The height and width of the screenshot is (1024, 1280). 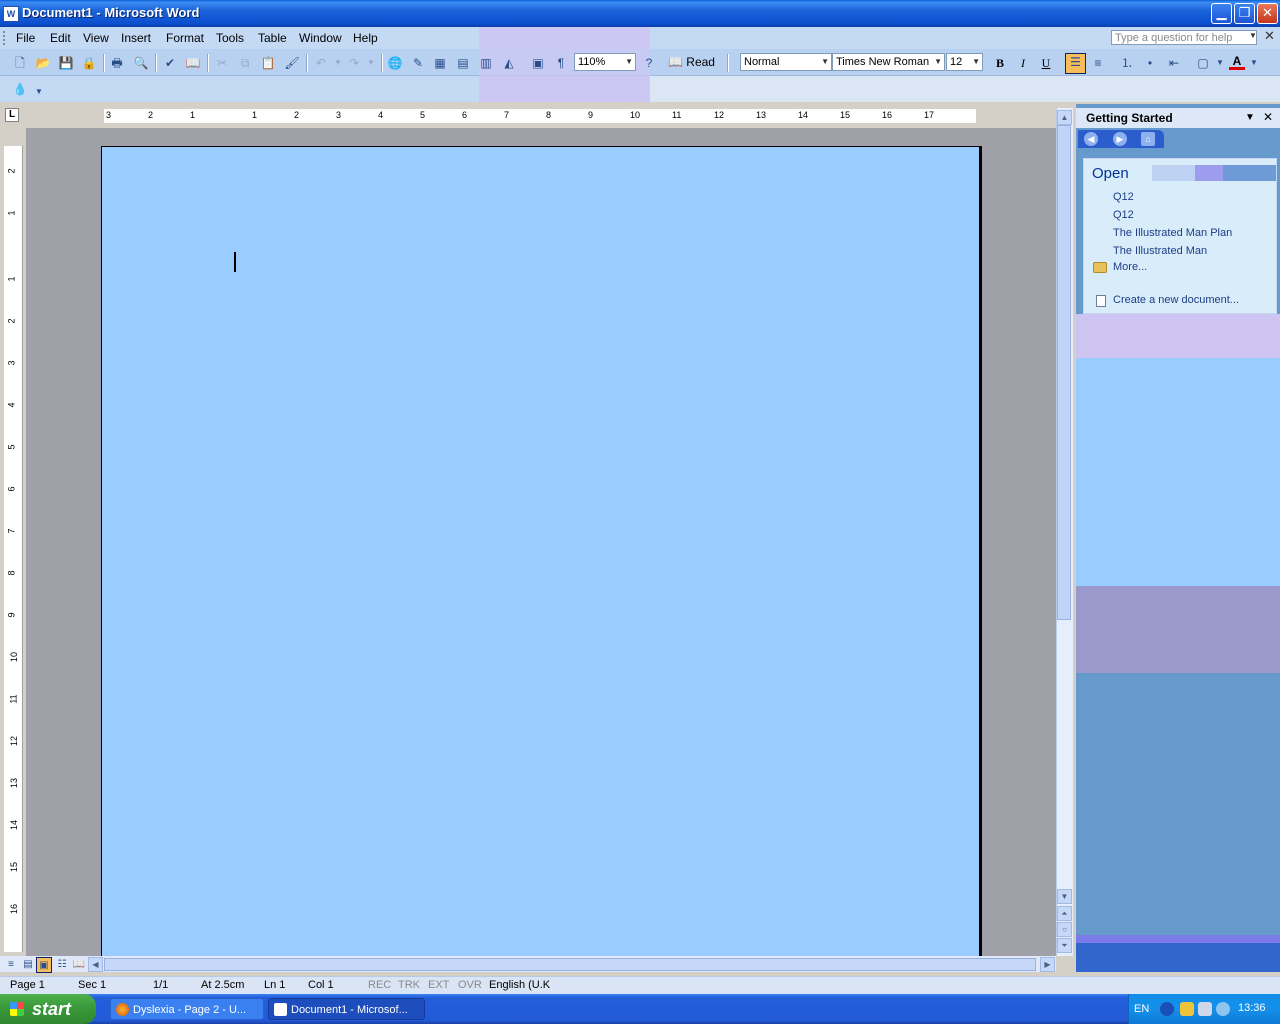 I want to click on language-indicator: EN, so click(x=1141, y=1009).